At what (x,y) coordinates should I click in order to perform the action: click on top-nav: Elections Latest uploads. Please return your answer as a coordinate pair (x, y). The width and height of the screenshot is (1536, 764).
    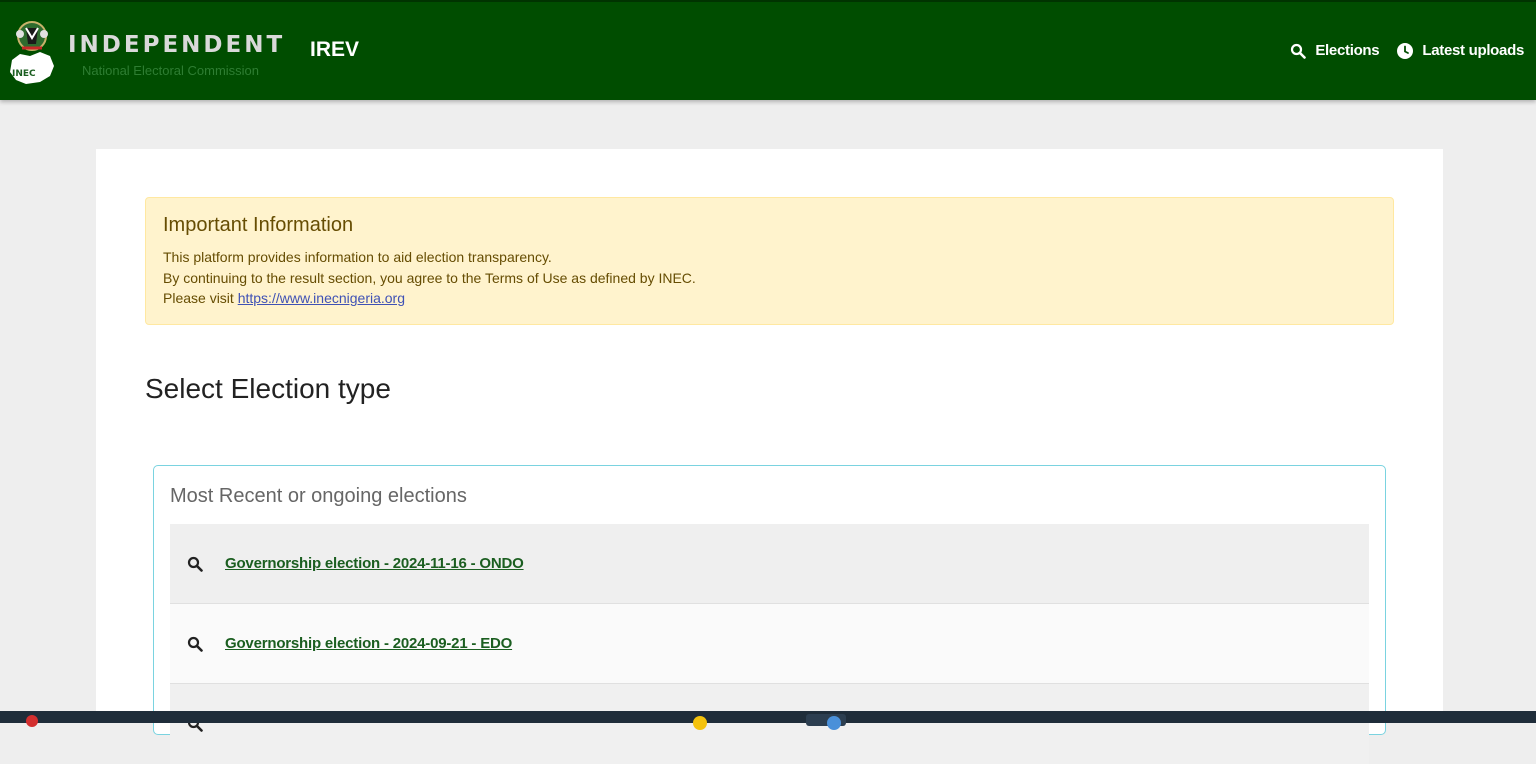
    Looking at the image, I should click on (1407, 50).